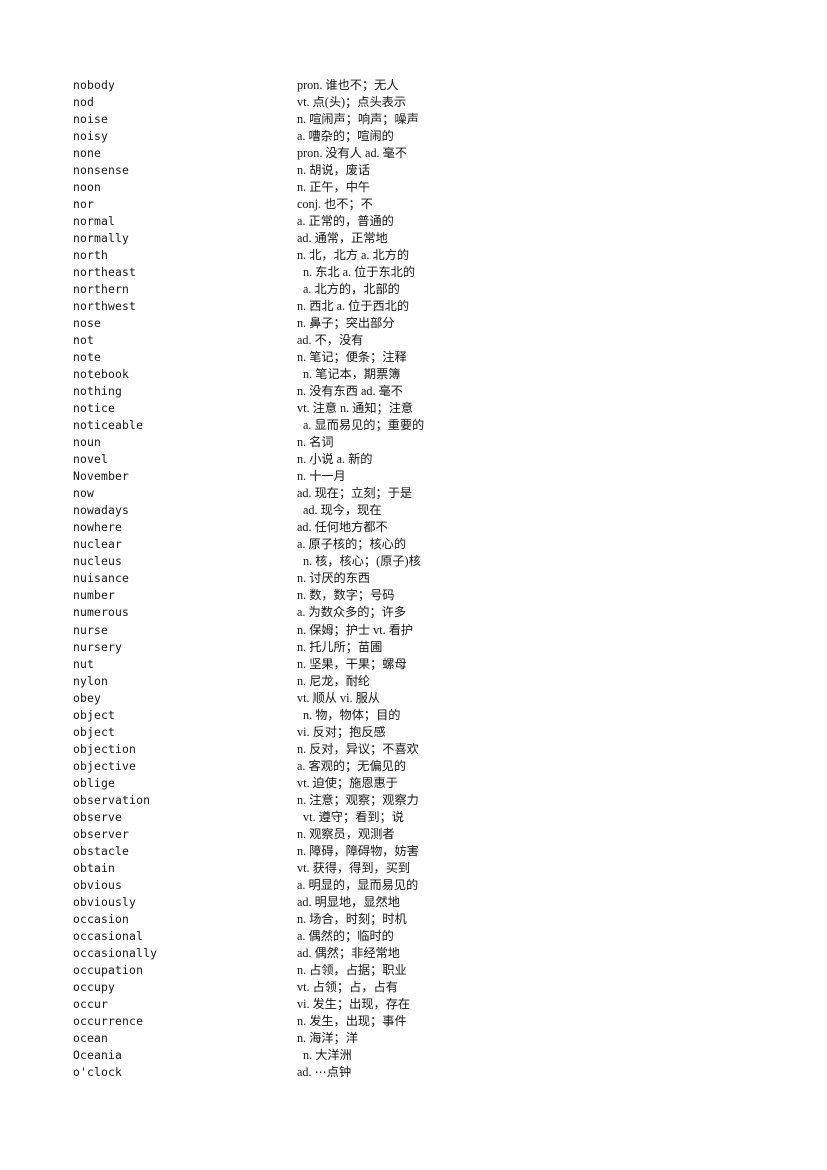 The width and height of the screenshot is (827, 1170). Describe the element at coordinates (87, 697) in the screenshot. I see `entry-word: obey` at that location.